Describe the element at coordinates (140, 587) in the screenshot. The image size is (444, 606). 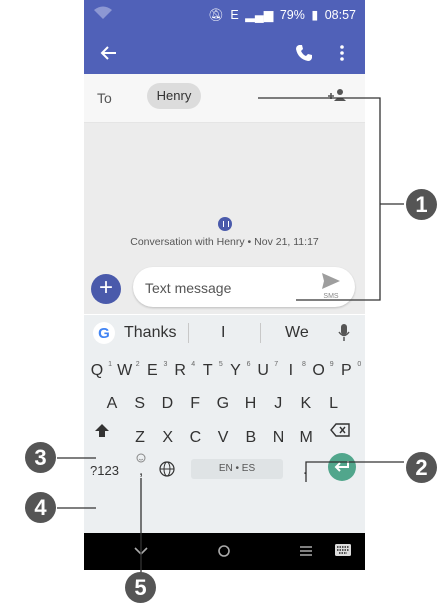
I see `callout-5: 5` at that location.